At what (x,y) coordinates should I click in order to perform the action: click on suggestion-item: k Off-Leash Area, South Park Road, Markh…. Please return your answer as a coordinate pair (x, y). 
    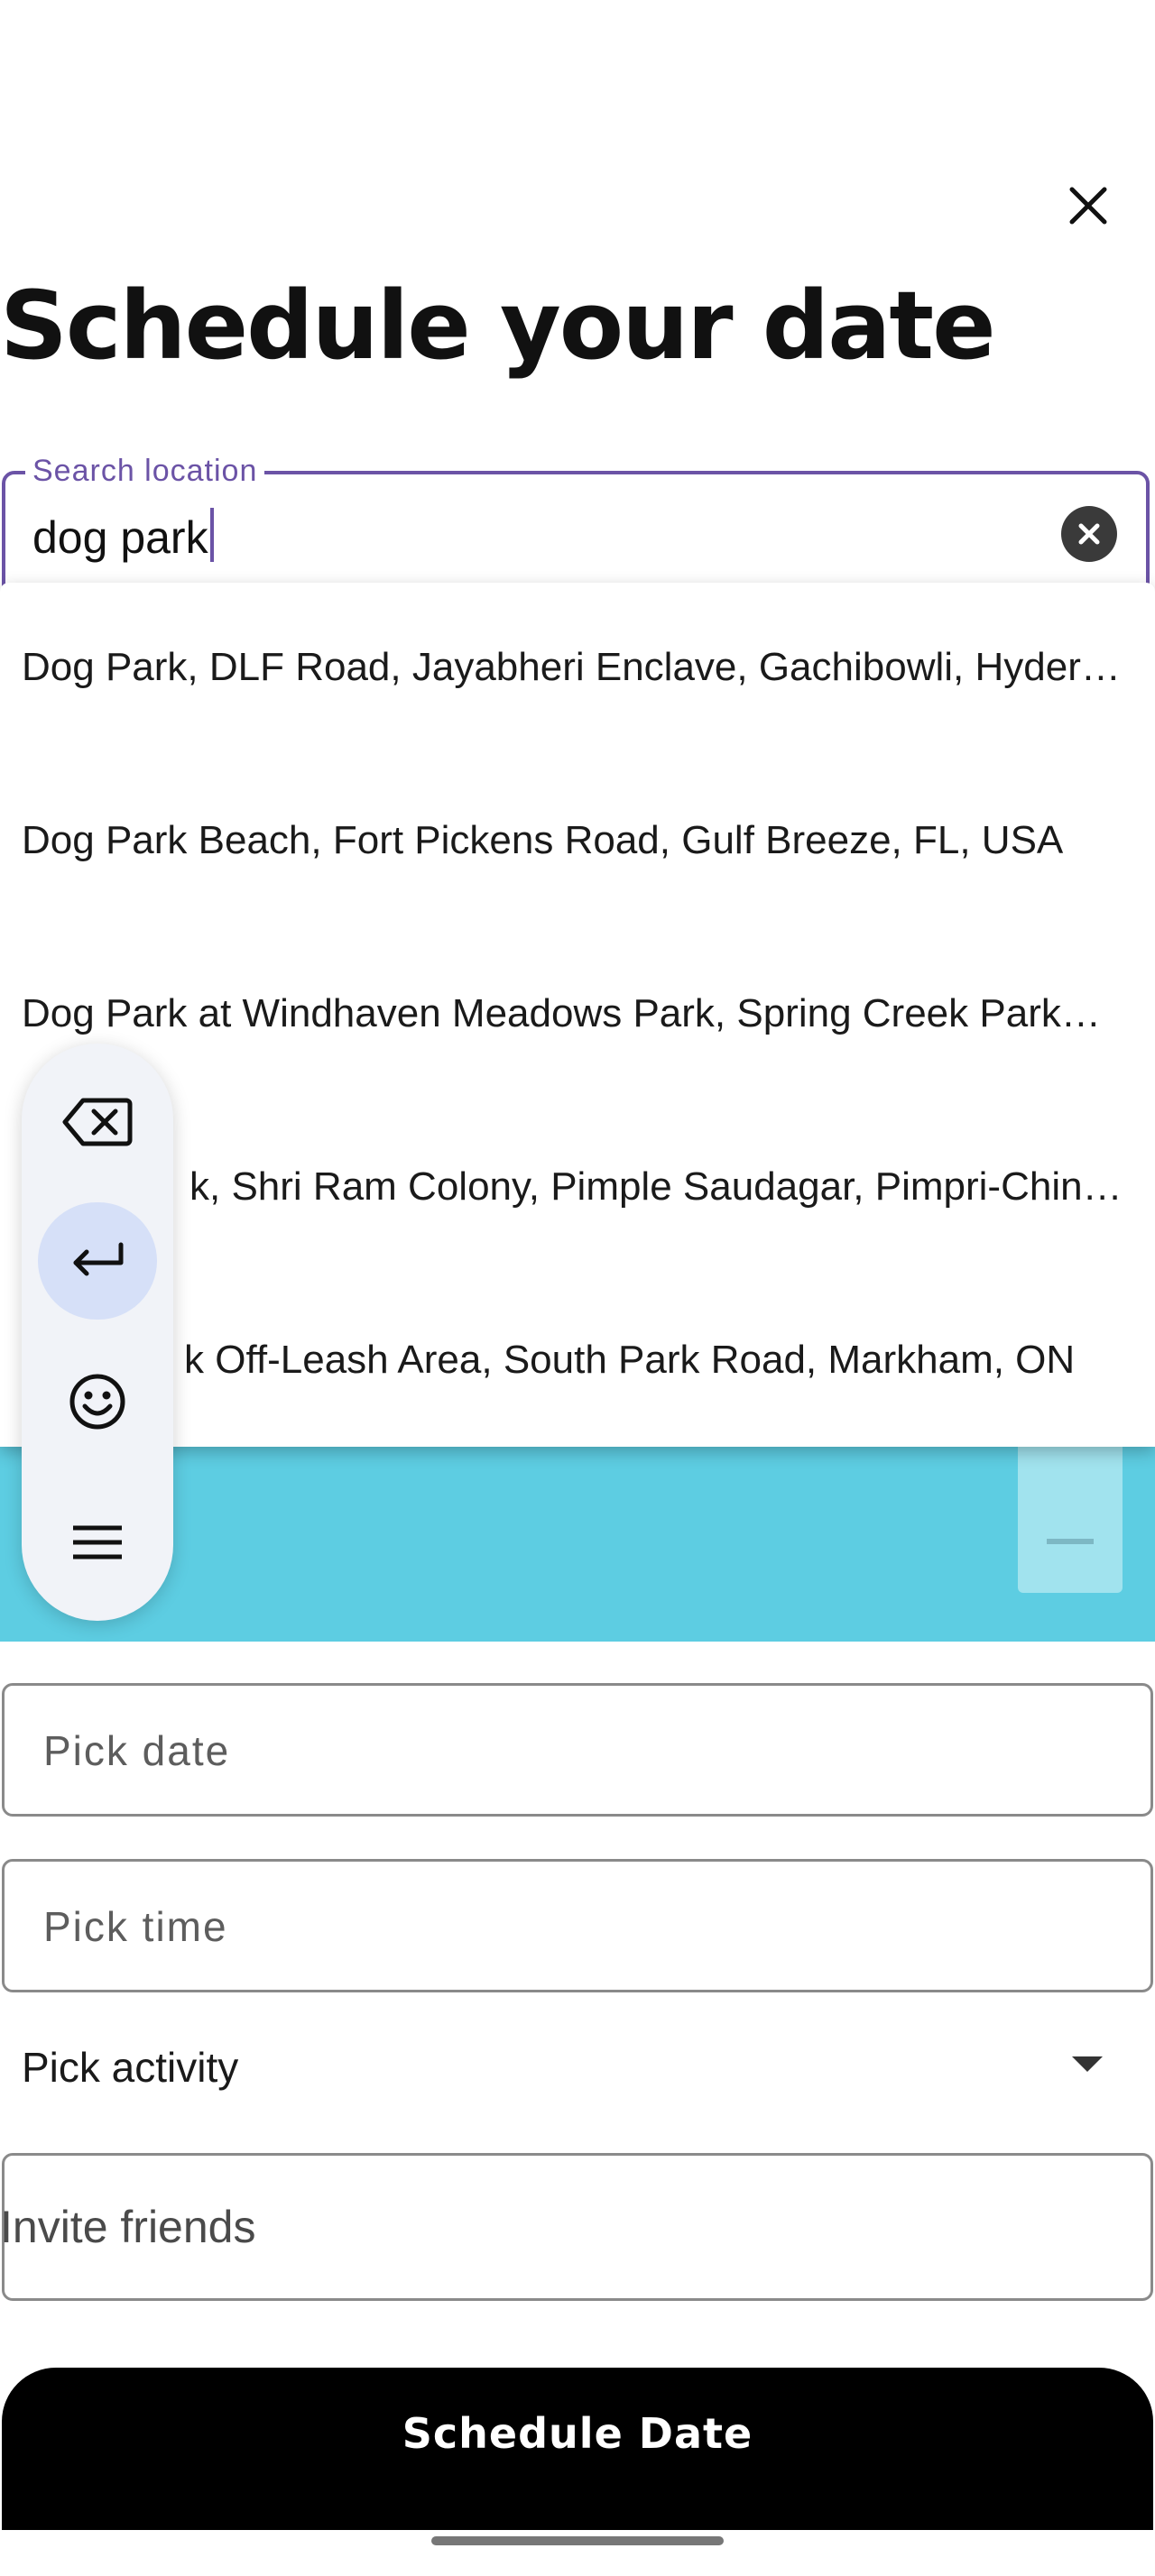
    Looking at the image, I should click on (648, 1360).